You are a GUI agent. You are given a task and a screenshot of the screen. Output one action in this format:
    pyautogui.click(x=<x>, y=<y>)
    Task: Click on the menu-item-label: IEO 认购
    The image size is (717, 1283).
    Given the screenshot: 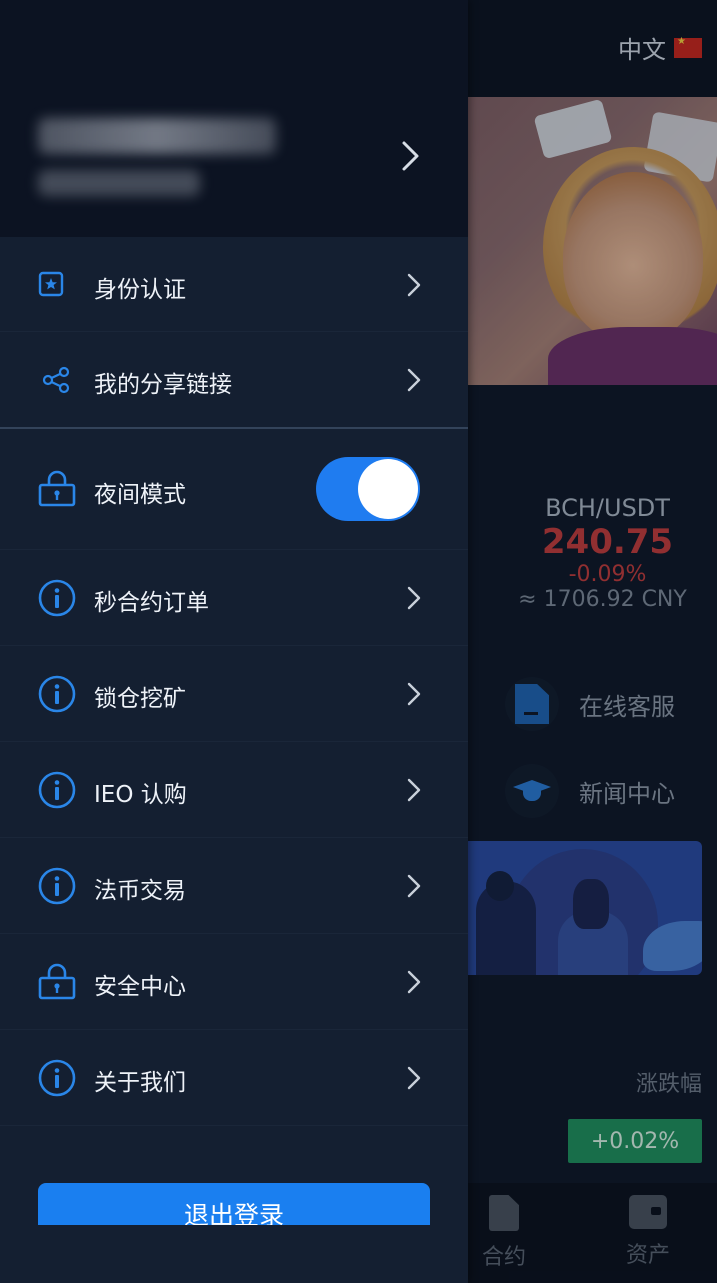 What is the action you would take?
    pyautogui.click(x=140, y=795)
    